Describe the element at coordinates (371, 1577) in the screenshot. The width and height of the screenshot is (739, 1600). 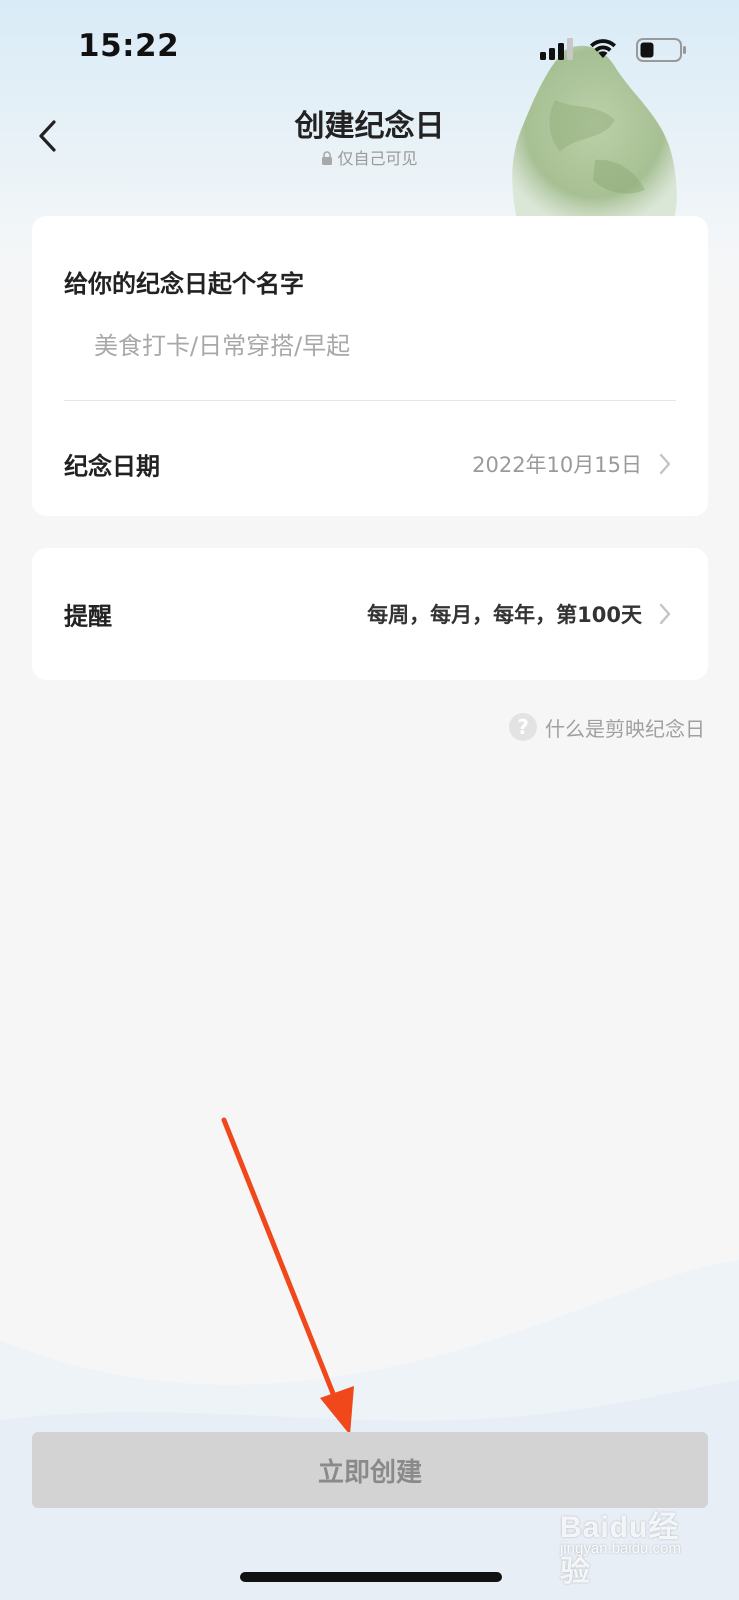
I see `home-indicator` at that location.